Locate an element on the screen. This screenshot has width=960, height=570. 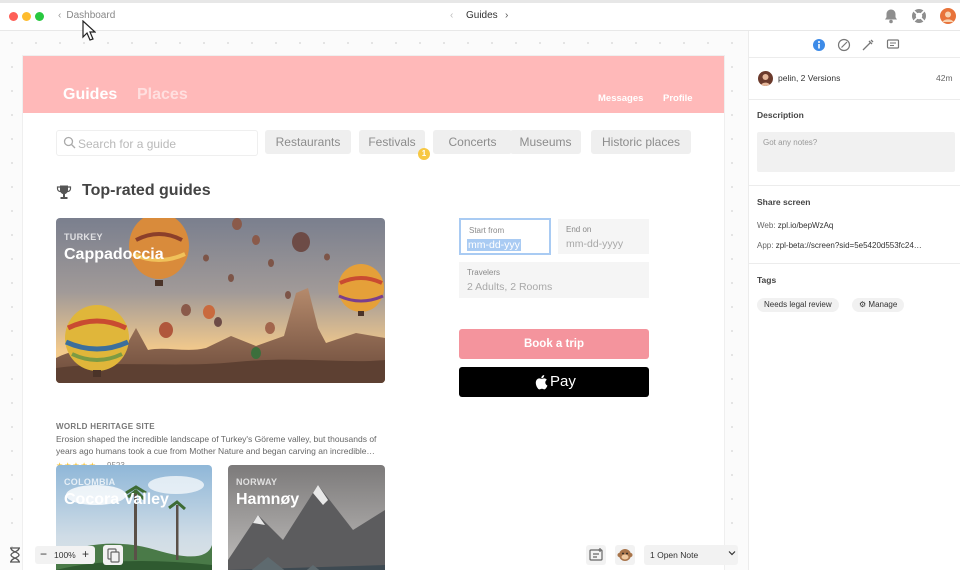
open-notes-value: 1 Open Note is located at coordinates (674, 555).